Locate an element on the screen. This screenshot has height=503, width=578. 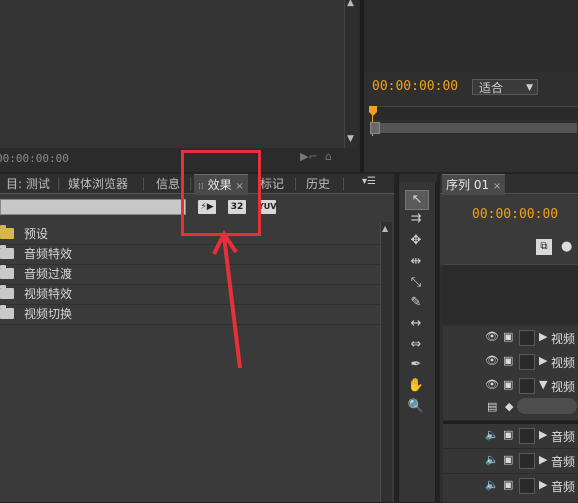
annotation-arrow is located at coordinates (227, 299).